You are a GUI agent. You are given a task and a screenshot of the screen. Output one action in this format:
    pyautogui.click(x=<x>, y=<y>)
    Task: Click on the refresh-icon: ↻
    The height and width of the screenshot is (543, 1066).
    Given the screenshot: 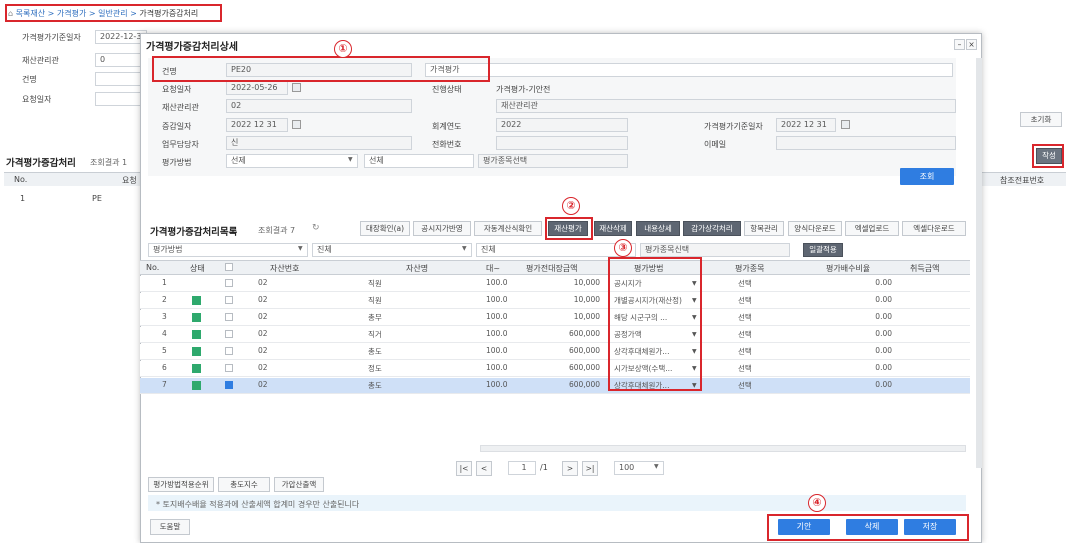 What is the action you would take?
    pyautogui.click(x=316, y=228)
    